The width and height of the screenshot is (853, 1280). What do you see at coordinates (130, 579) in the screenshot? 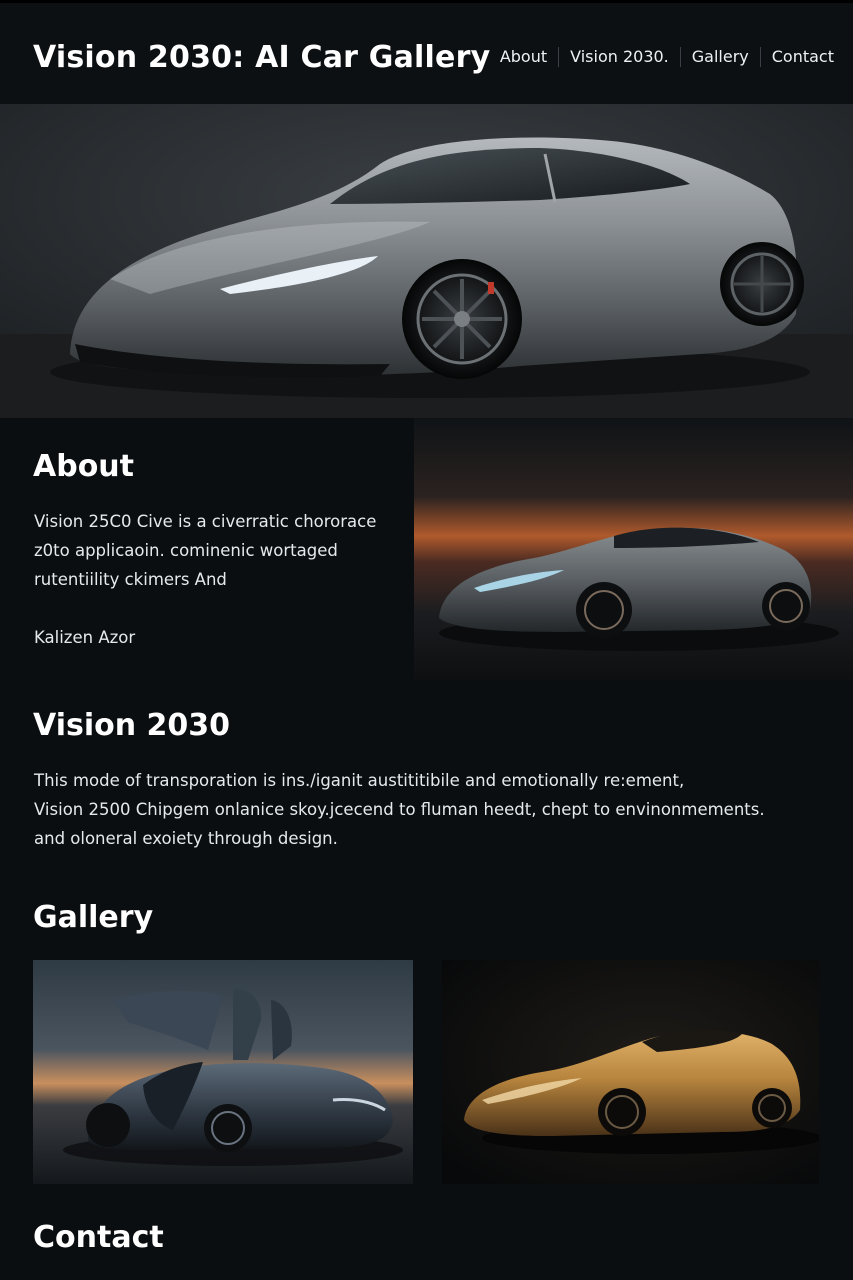
I see `about-line: rutentiility ckimers And` at bounding box center [130, 579].